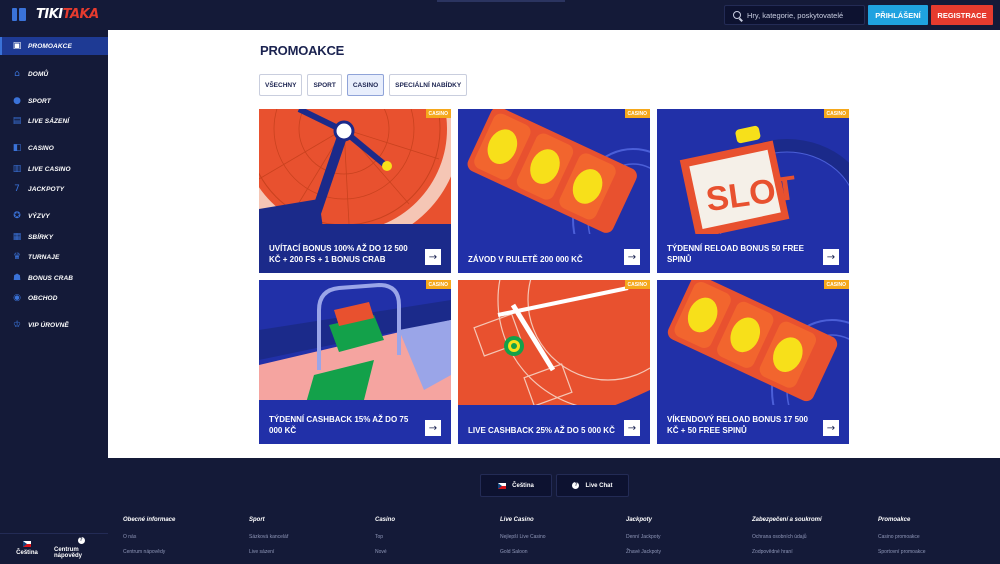  What do you see at coordinates (787, 552) in the screenshot?
I see `footer-link: Zodpovědné hraní` at bounding box center [787, 552].